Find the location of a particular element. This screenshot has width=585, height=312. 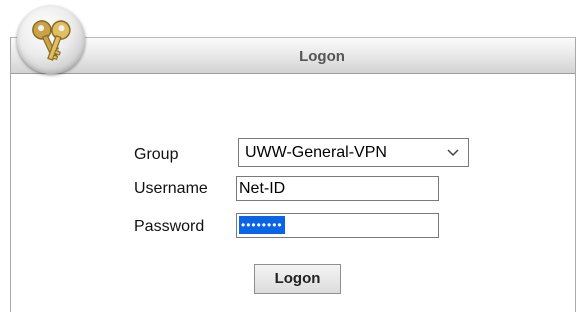

window-title: Logon is located at coordinates (322, 56).